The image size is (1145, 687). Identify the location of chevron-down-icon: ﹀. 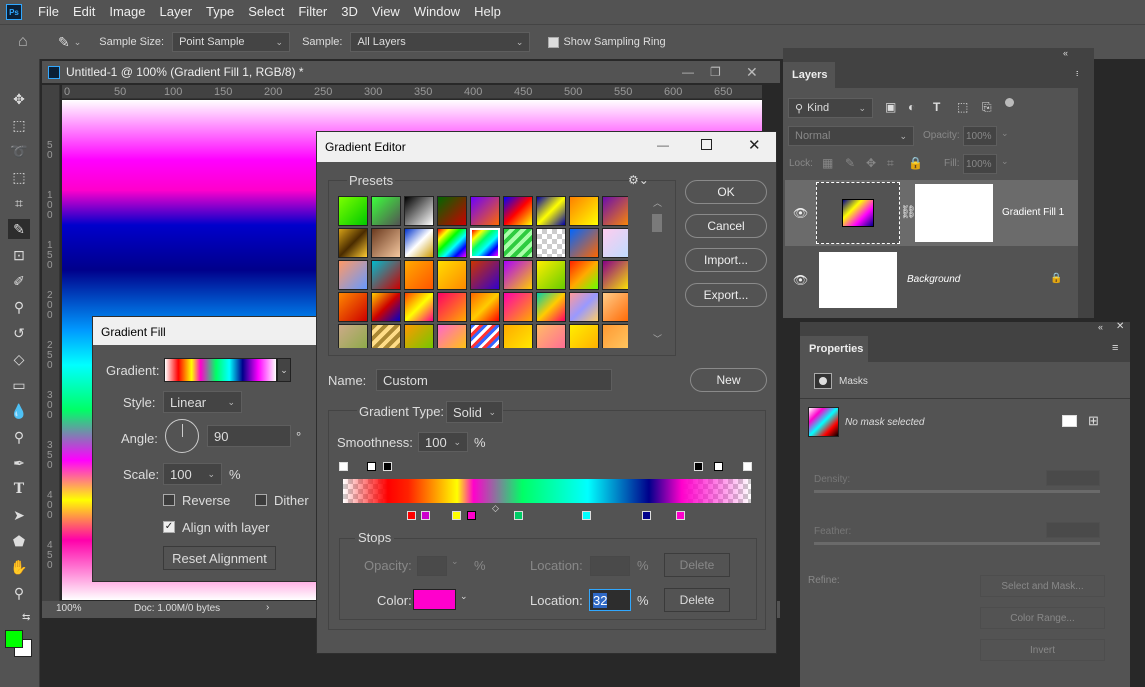
(657, 338).